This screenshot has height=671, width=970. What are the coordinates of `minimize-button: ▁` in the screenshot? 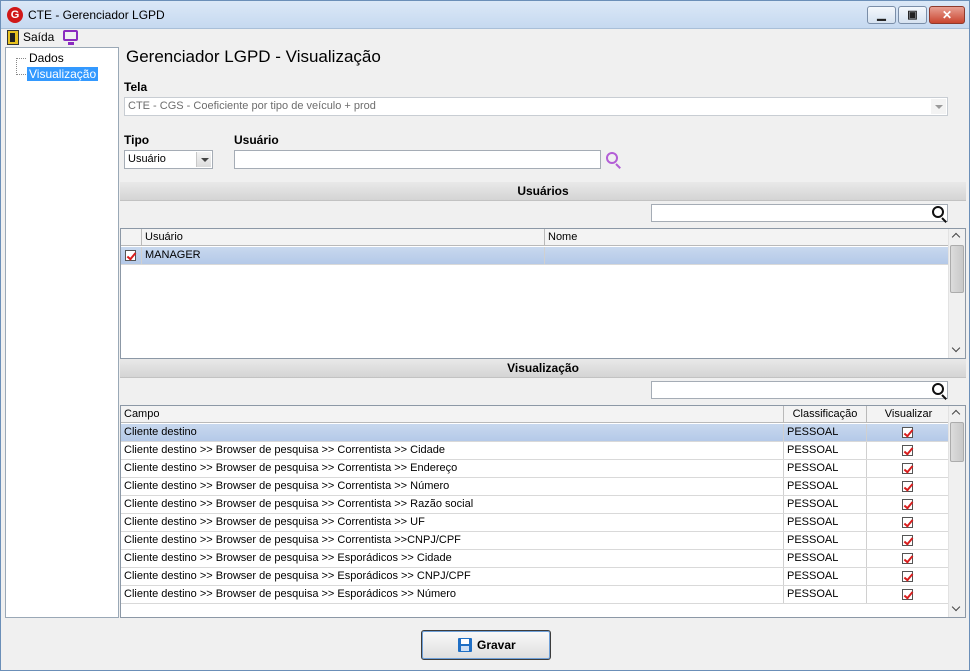 It's located at (881, 15).